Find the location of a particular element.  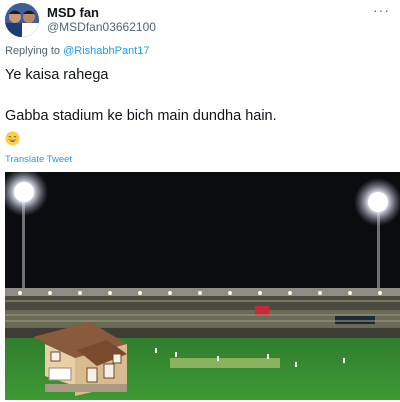

grinning-face-emoji is located at coordinates (12, 138).